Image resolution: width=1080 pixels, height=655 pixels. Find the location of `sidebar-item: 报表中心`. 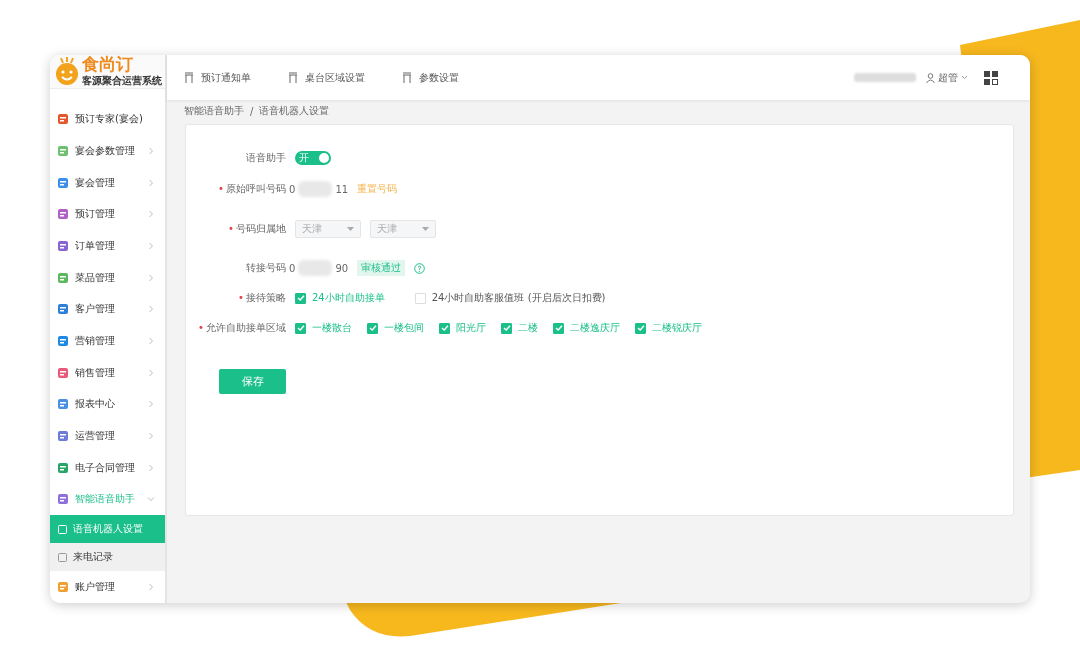

sidebar-item: 报表中心 is located at coordinates (107, 404).